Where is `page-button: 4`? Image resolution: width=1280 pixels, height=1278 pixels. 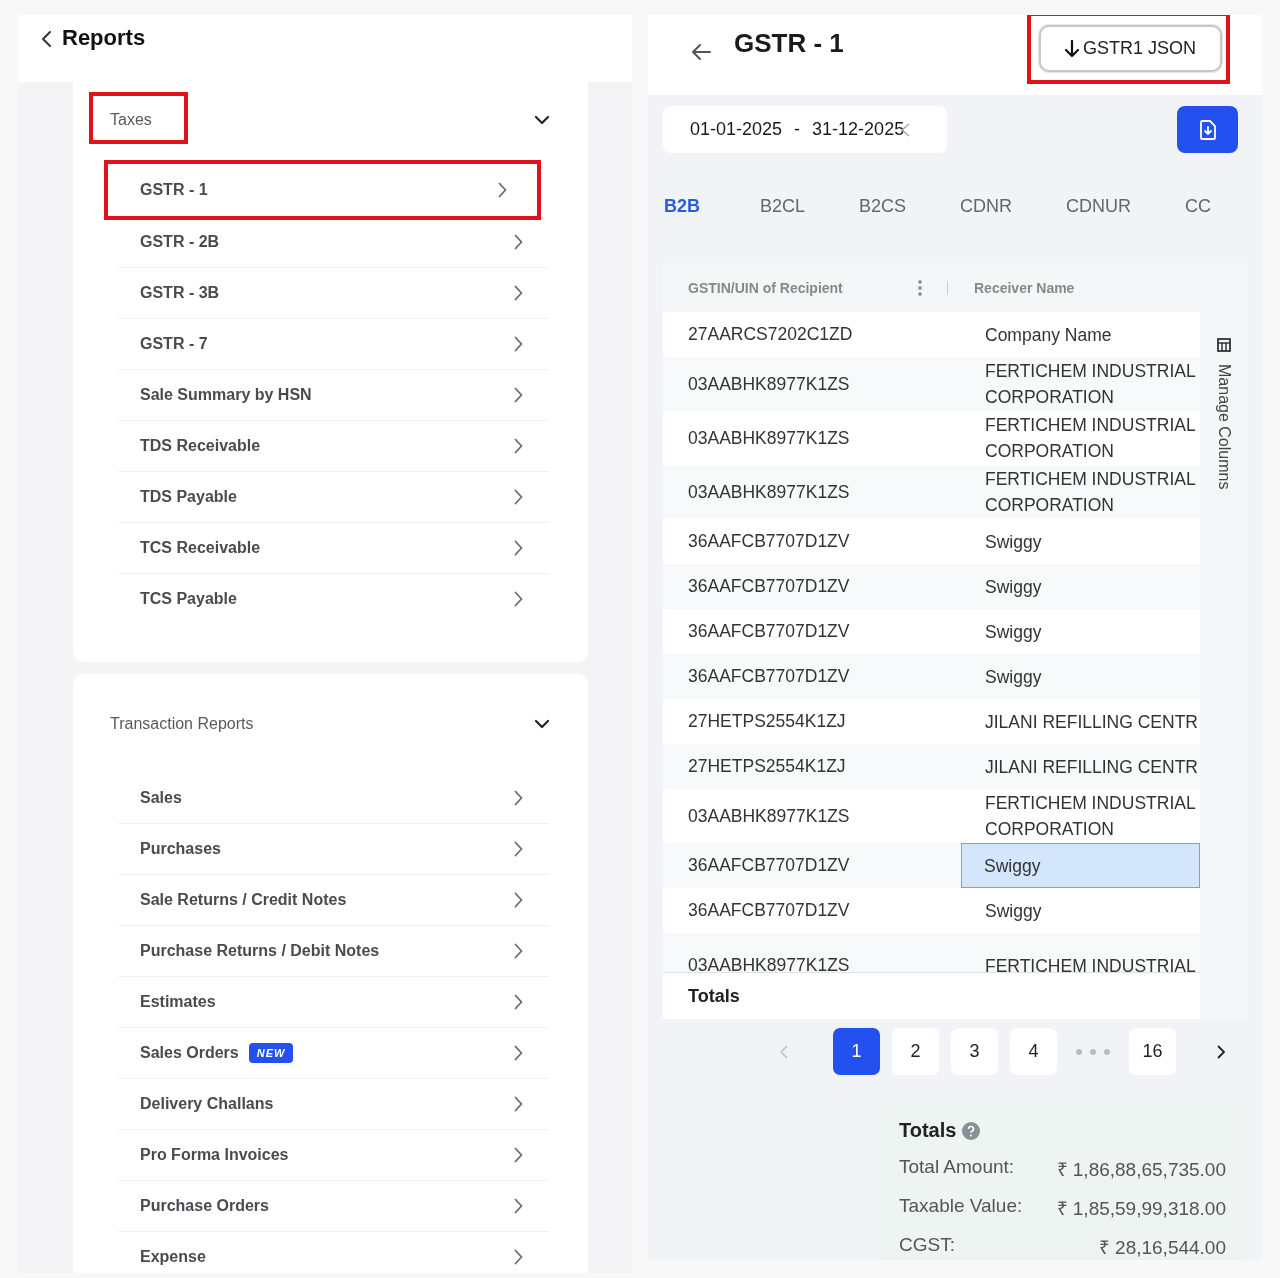
page-button: 4 is located at coordinates (1033, 1051).